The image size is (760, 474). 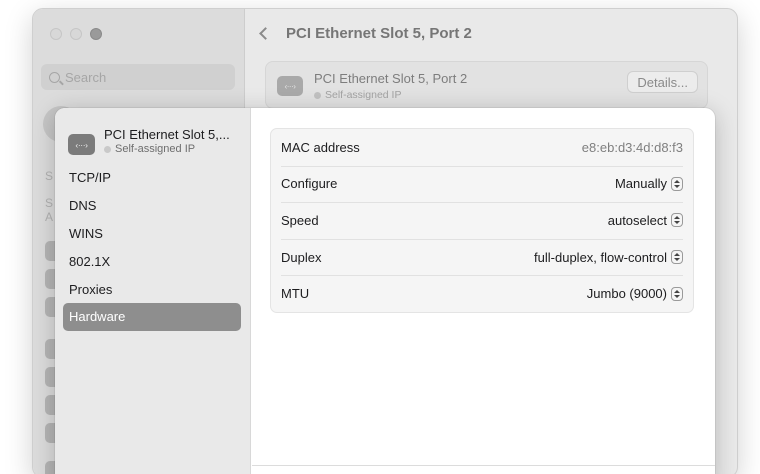 What do you see at coordinates (49, 203) in the screenshot?
I see `sidebar-fragment-2: S` at bounding box center [49, 203].